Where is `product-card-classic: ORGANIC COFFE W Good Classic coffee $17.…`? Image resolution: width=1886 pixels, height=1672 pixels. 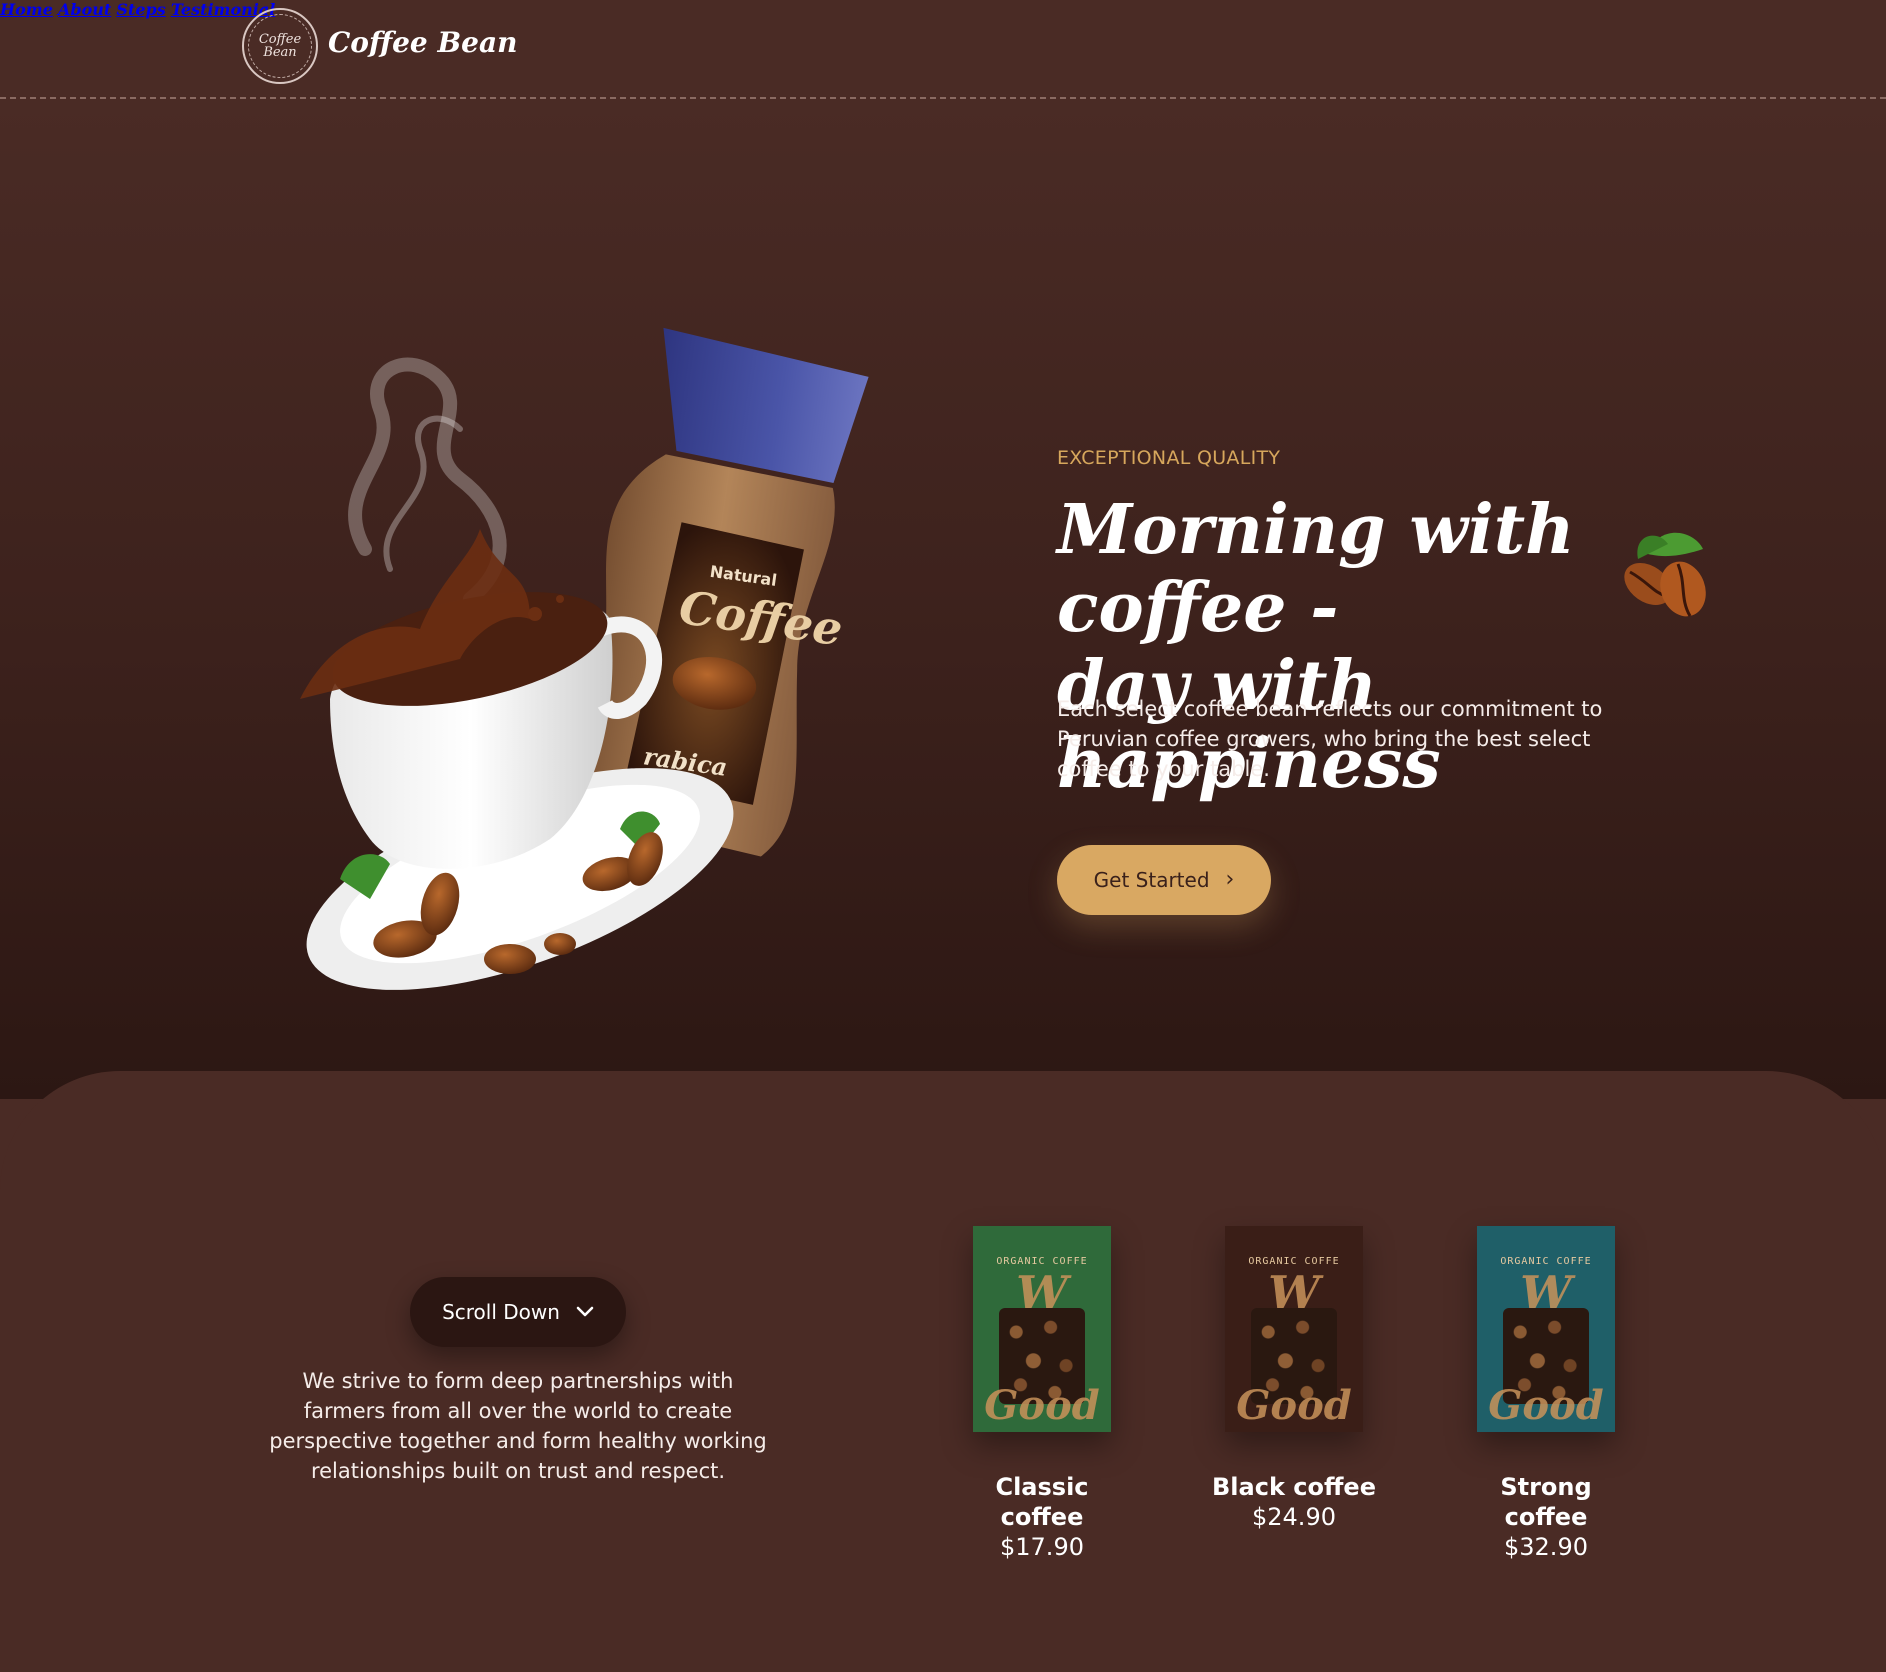 product-card-classic: ORGANIC COFFE W Good Classic coffee $17.… is located at coordinates (1042, 1394).